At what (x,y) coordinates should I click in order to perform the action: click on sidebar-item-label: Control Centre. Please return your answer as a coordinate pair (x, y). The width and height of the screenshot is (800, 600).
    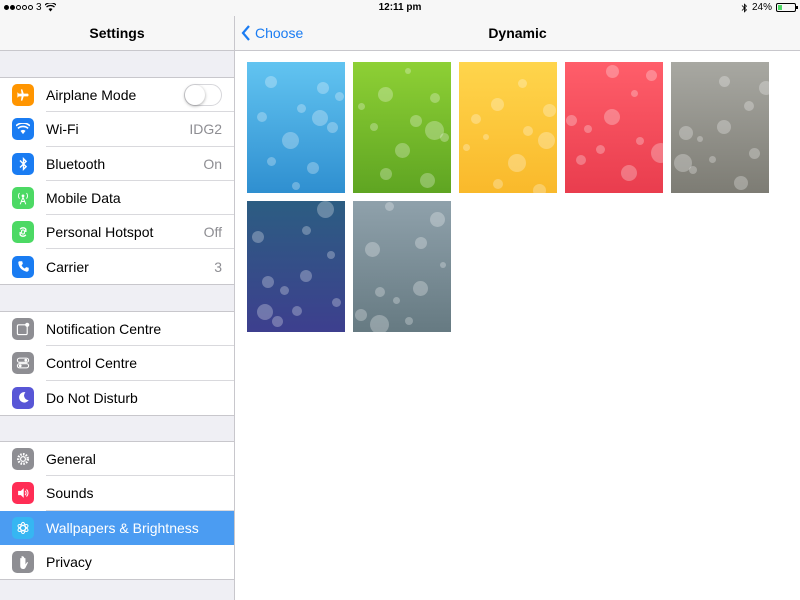
    Looking at the image, I should click on (92, 363).